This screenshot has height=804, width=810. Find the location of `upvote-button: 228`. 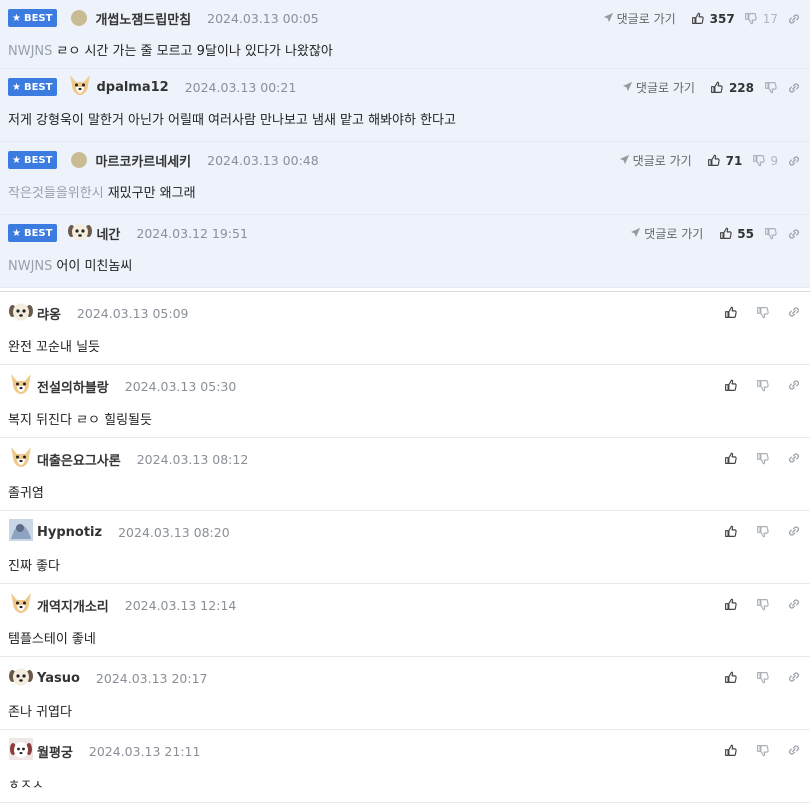

upvote-button: 228 is located at coordinates (731, 88).